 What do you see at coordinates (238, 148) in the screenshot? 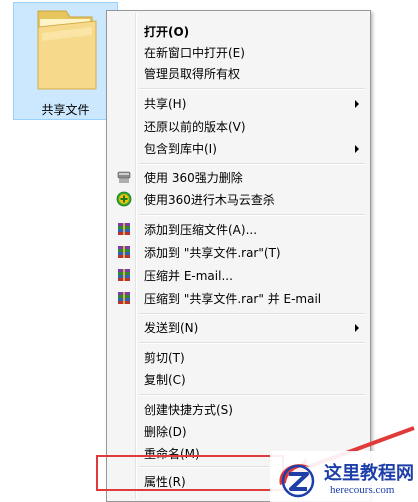
I see `menu-item-include-in-library: 包含到库中(I)` at bounding box center [238, 148].